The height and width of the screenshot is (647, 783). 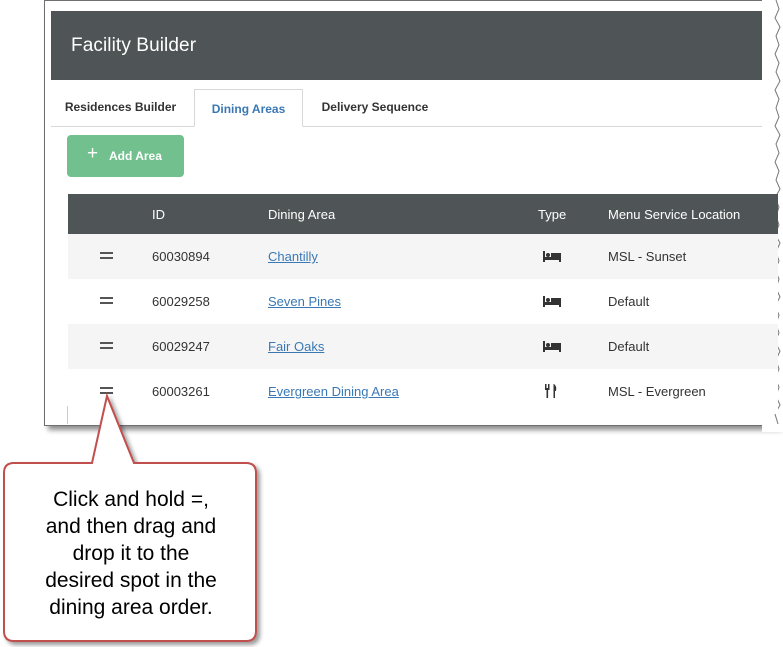 What do you see at coordinates (423, 346) in the screenshot?
I see `table-row: 60029247 Fair Oaks Default` at bounding box center [423, 346].